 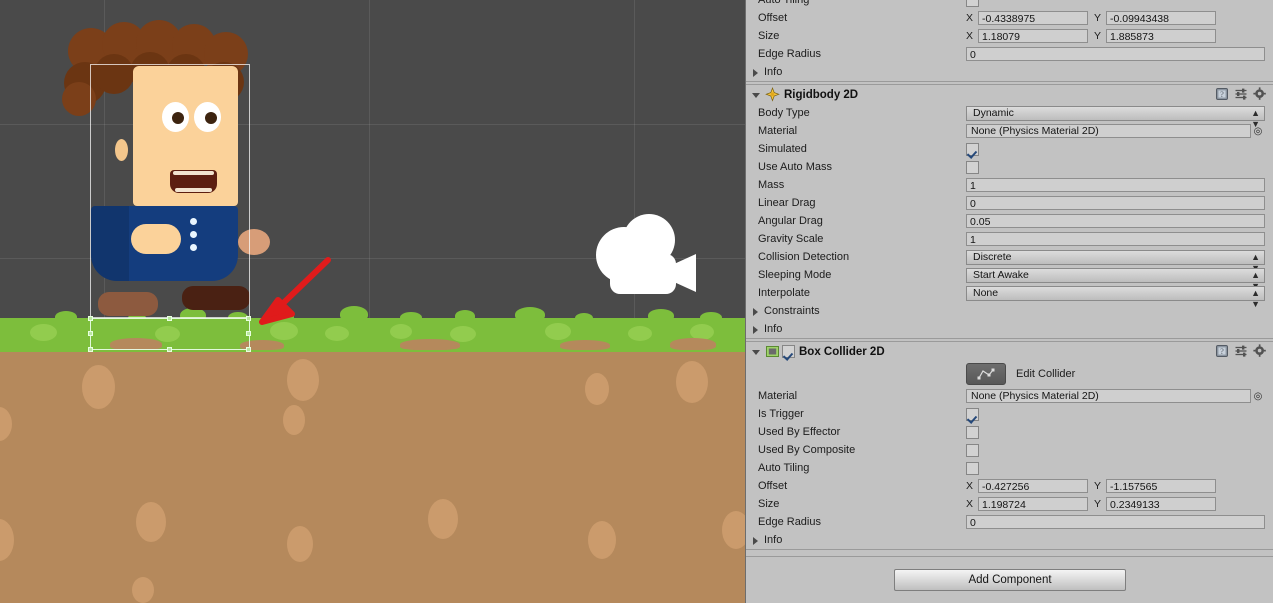 What do you see at coordinates (1115, 185) in the screenshot?
I see `field-mass: 1` at bounding box center [1115, 185].